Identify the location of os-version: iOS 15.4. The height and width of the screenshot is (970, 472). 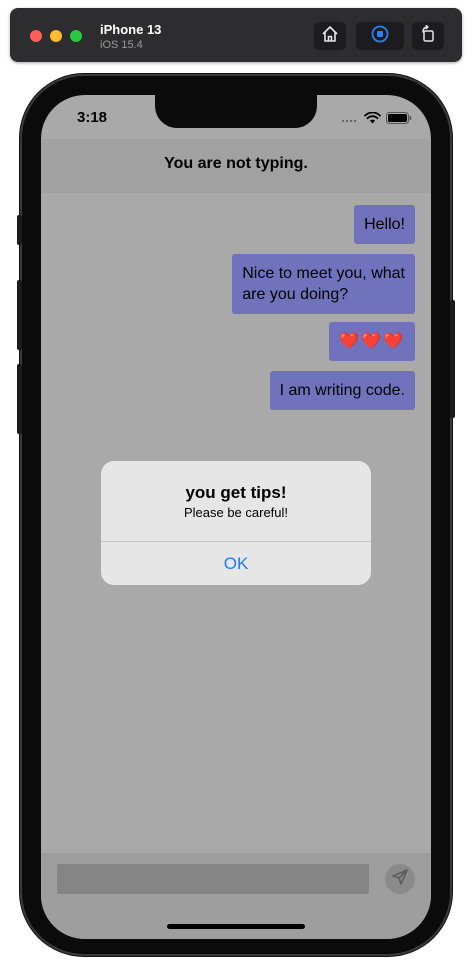
(121, 45).